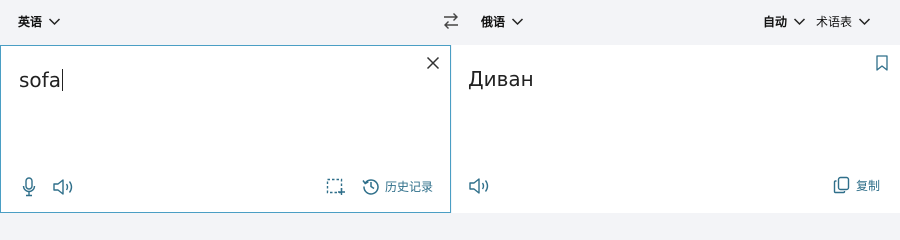 The image size is (900, 240). I want to click on source-text-input: sofa, so click(41, 80).